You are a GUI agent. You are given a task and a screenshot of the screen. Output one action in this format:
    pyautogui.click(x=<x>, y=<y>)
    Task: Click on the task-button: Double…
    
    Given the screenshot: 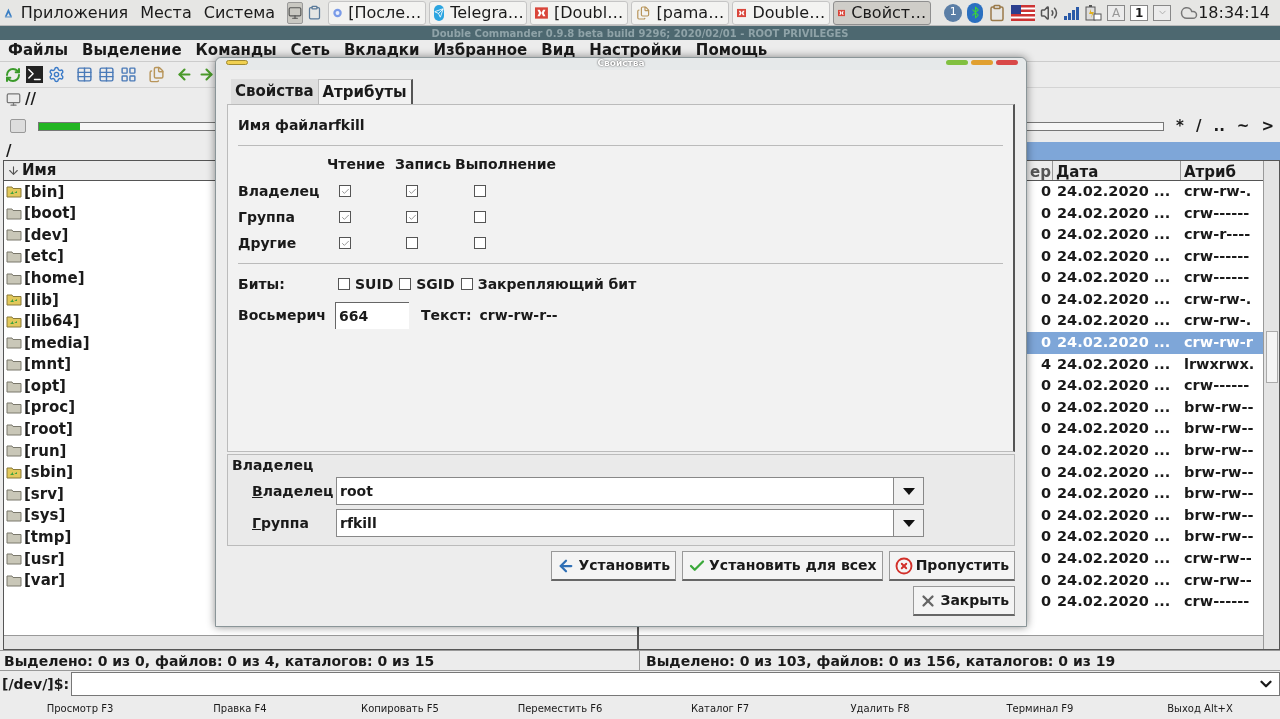 What is the action you would take?
    pyautogui.click(x=781, y=12)
    